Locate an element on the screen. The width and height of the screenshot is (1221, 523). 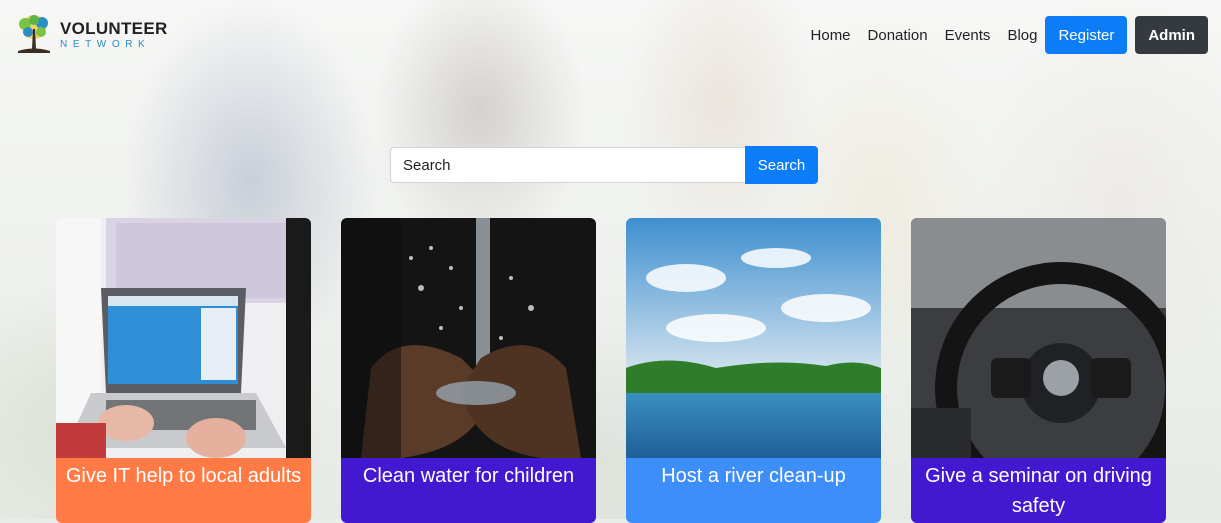
card-title: Clean water for children is located at coordinates (468, 490).